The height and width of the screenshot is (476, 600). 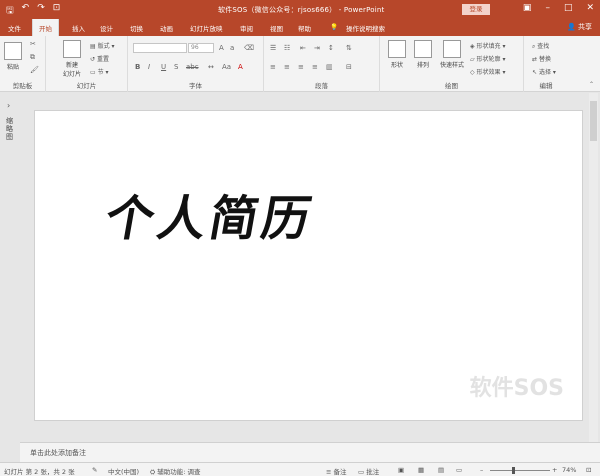 I want to click on minimize-icon: –, so click(x=547, y=8).